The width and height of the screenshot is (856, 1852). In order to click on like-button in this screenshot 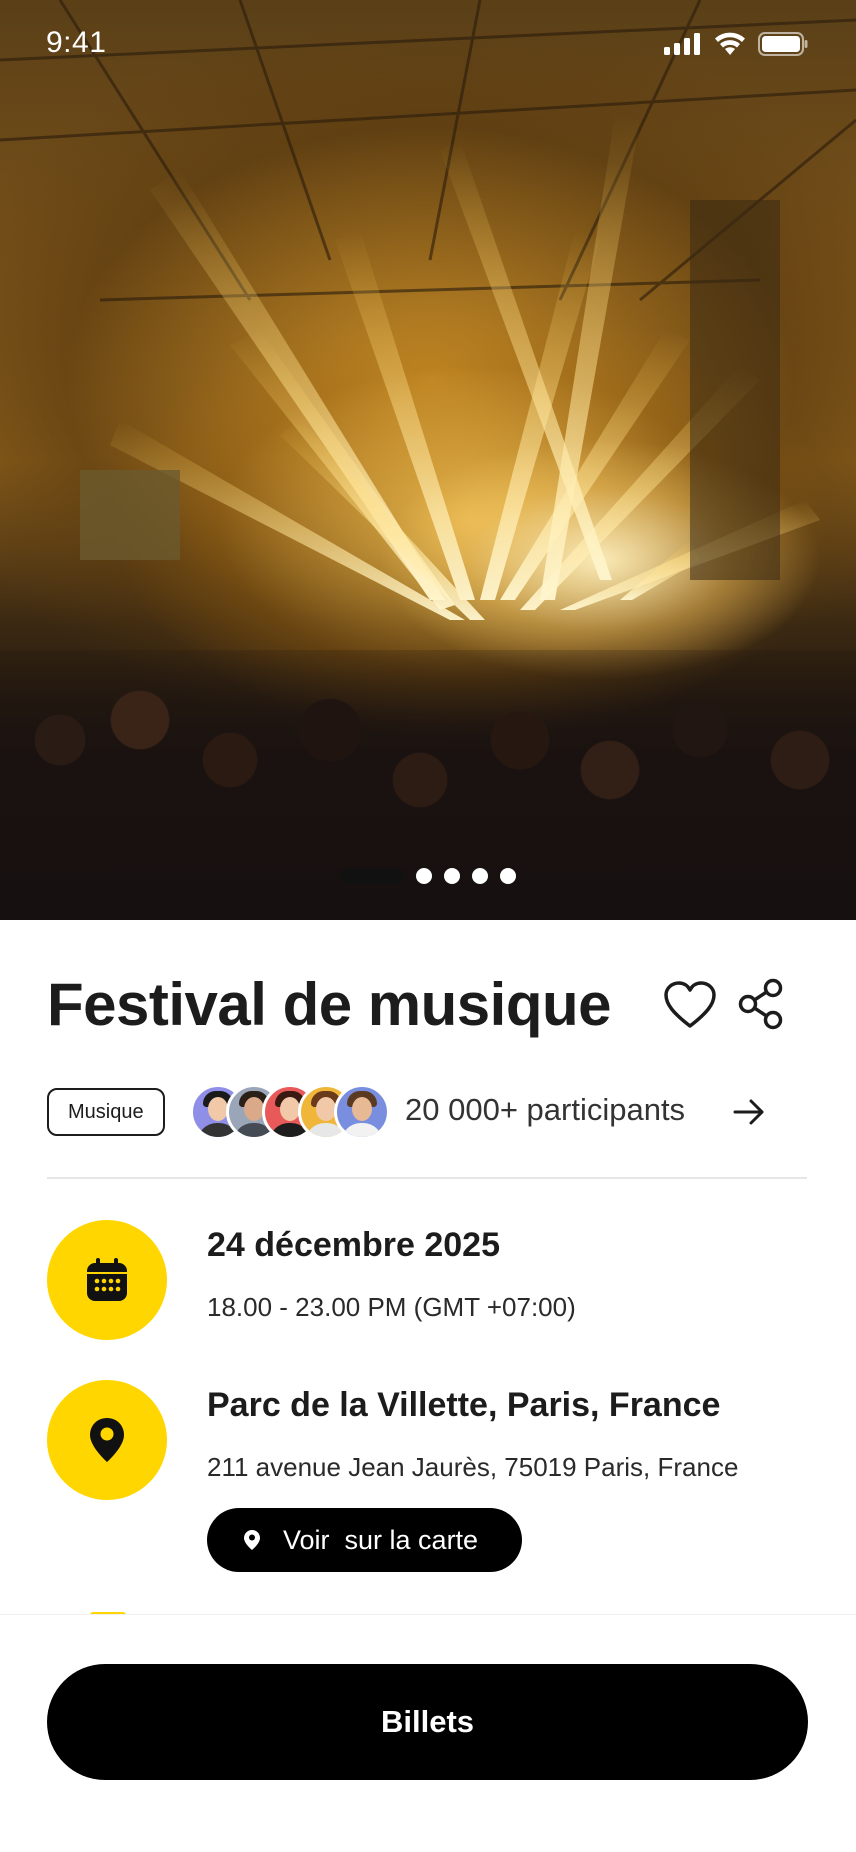, I will do `click(690, 1005)`.